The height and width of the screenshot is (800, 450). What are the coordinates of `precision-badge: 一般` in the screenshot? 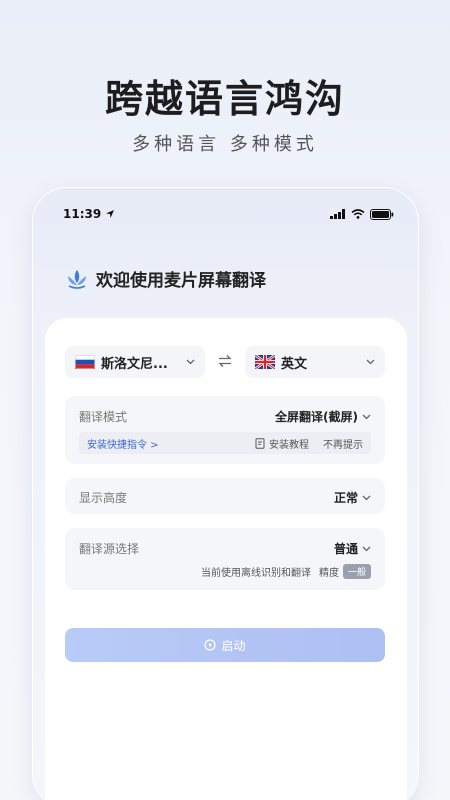 It's located at (356, 571).